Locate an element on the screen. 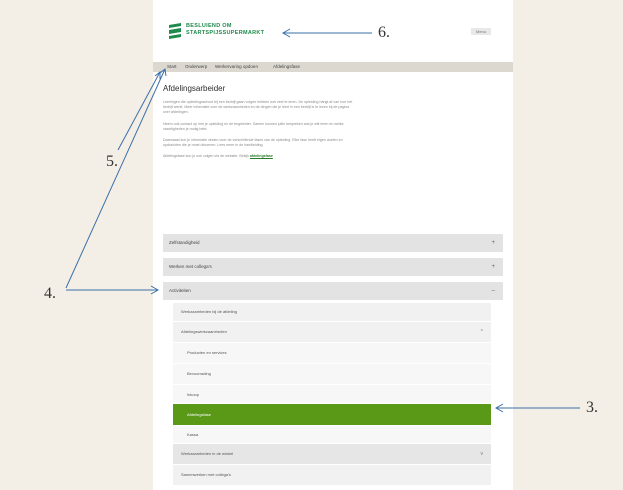  annotation-5: 5. is located at coordinates (112, 161).